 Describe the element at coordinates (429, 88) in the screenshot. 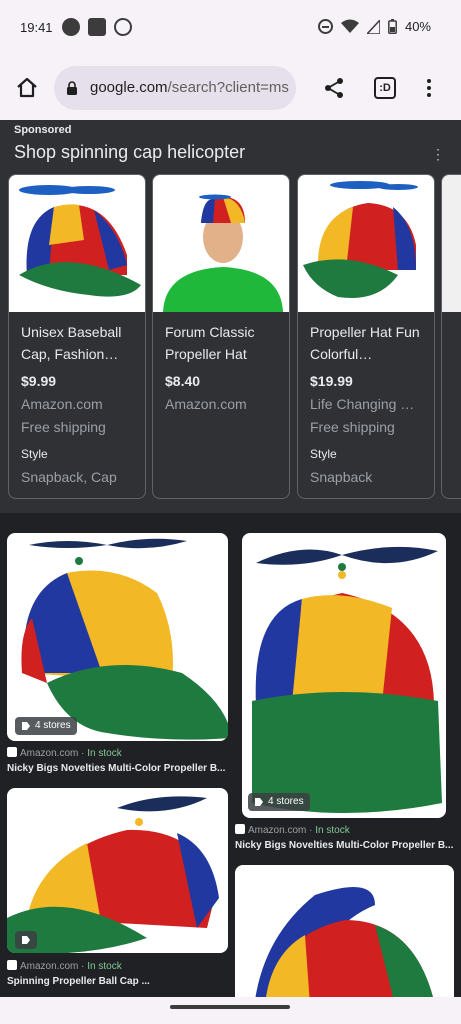

I see `more-options-icon` at that location.